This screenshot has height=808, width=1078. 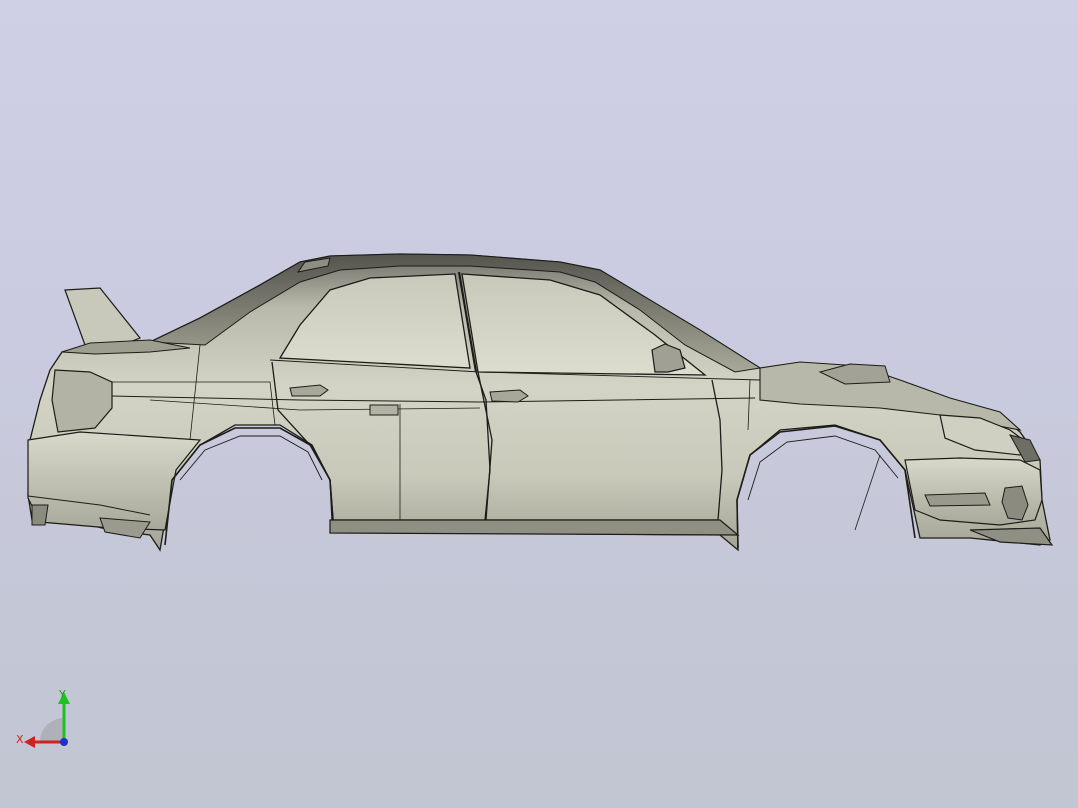 I want to click on x-axis-label: X, so click(x=20, y=739).